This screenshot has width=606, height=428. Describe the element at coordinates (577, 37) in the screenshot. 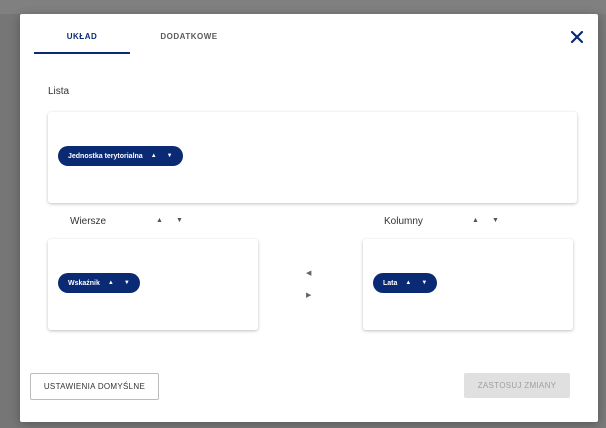

I see `close-icon` at that location.